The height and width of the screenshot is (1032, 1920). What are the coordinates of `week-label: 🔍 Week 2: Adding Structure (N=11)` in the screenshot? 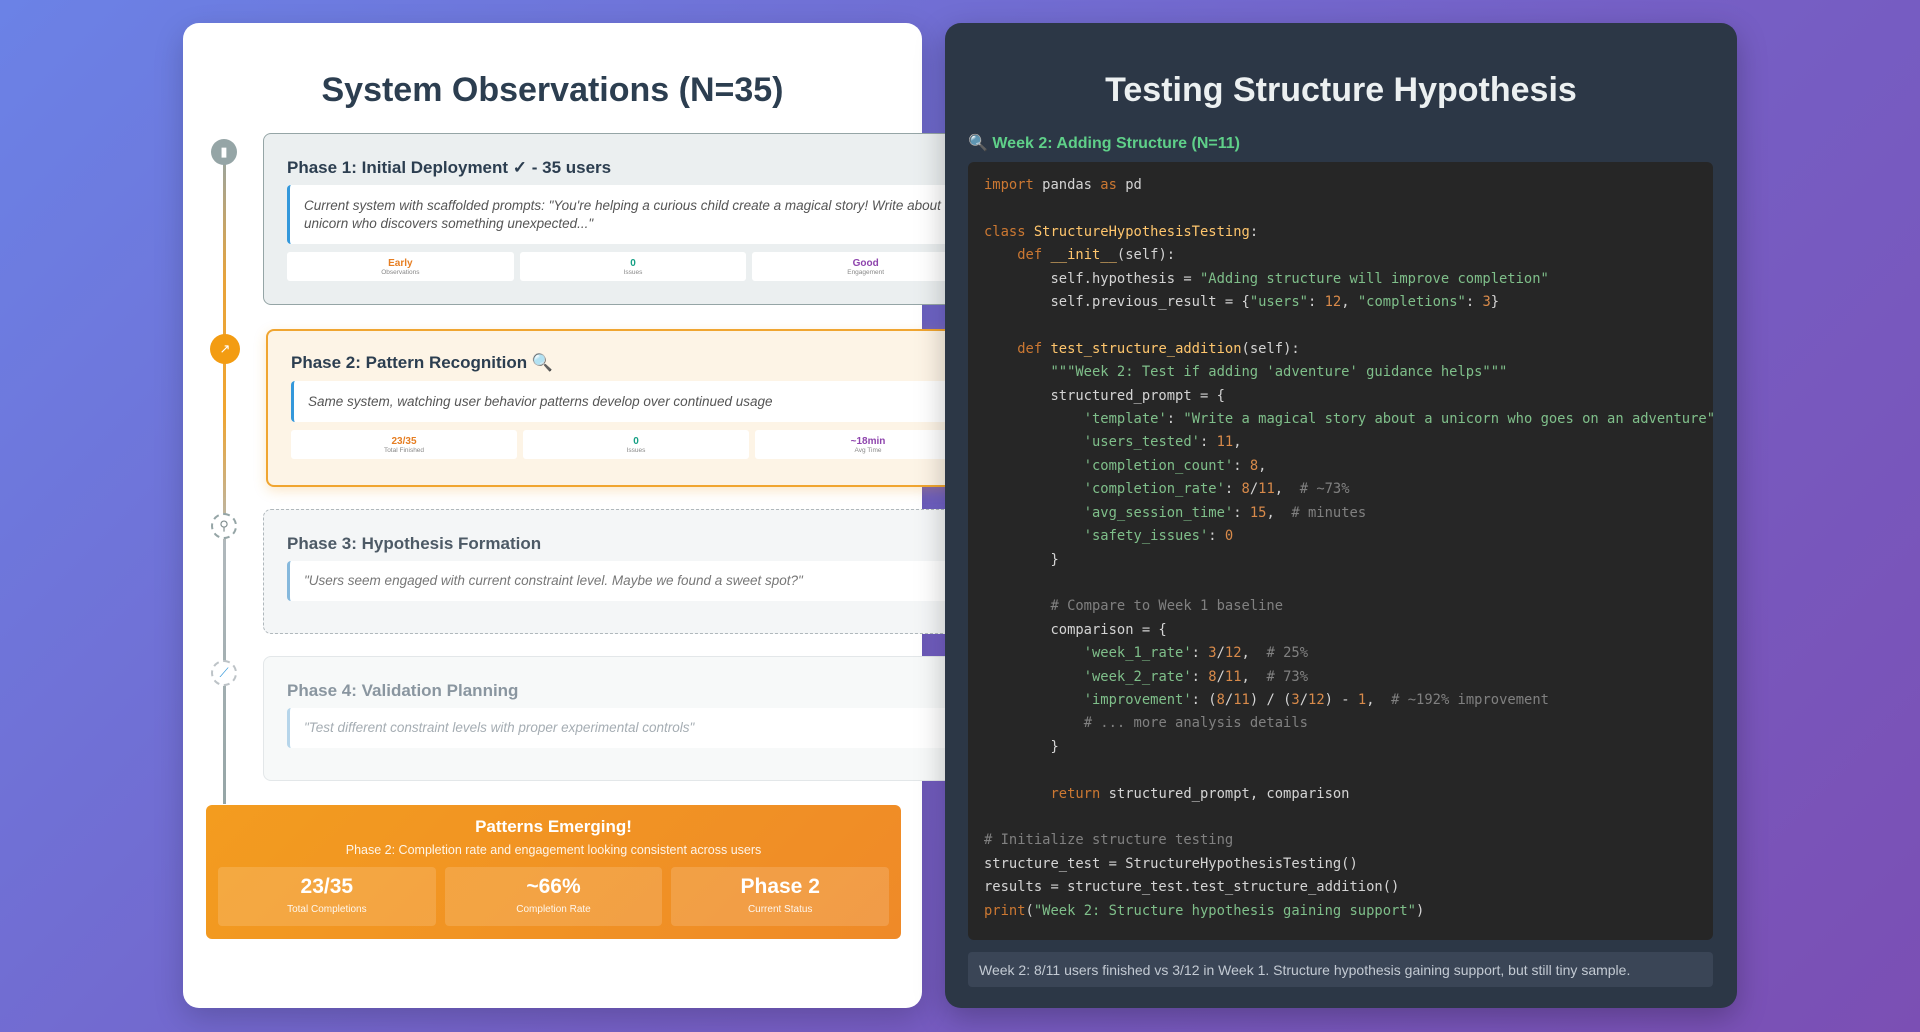 It's located at (1104, 143).